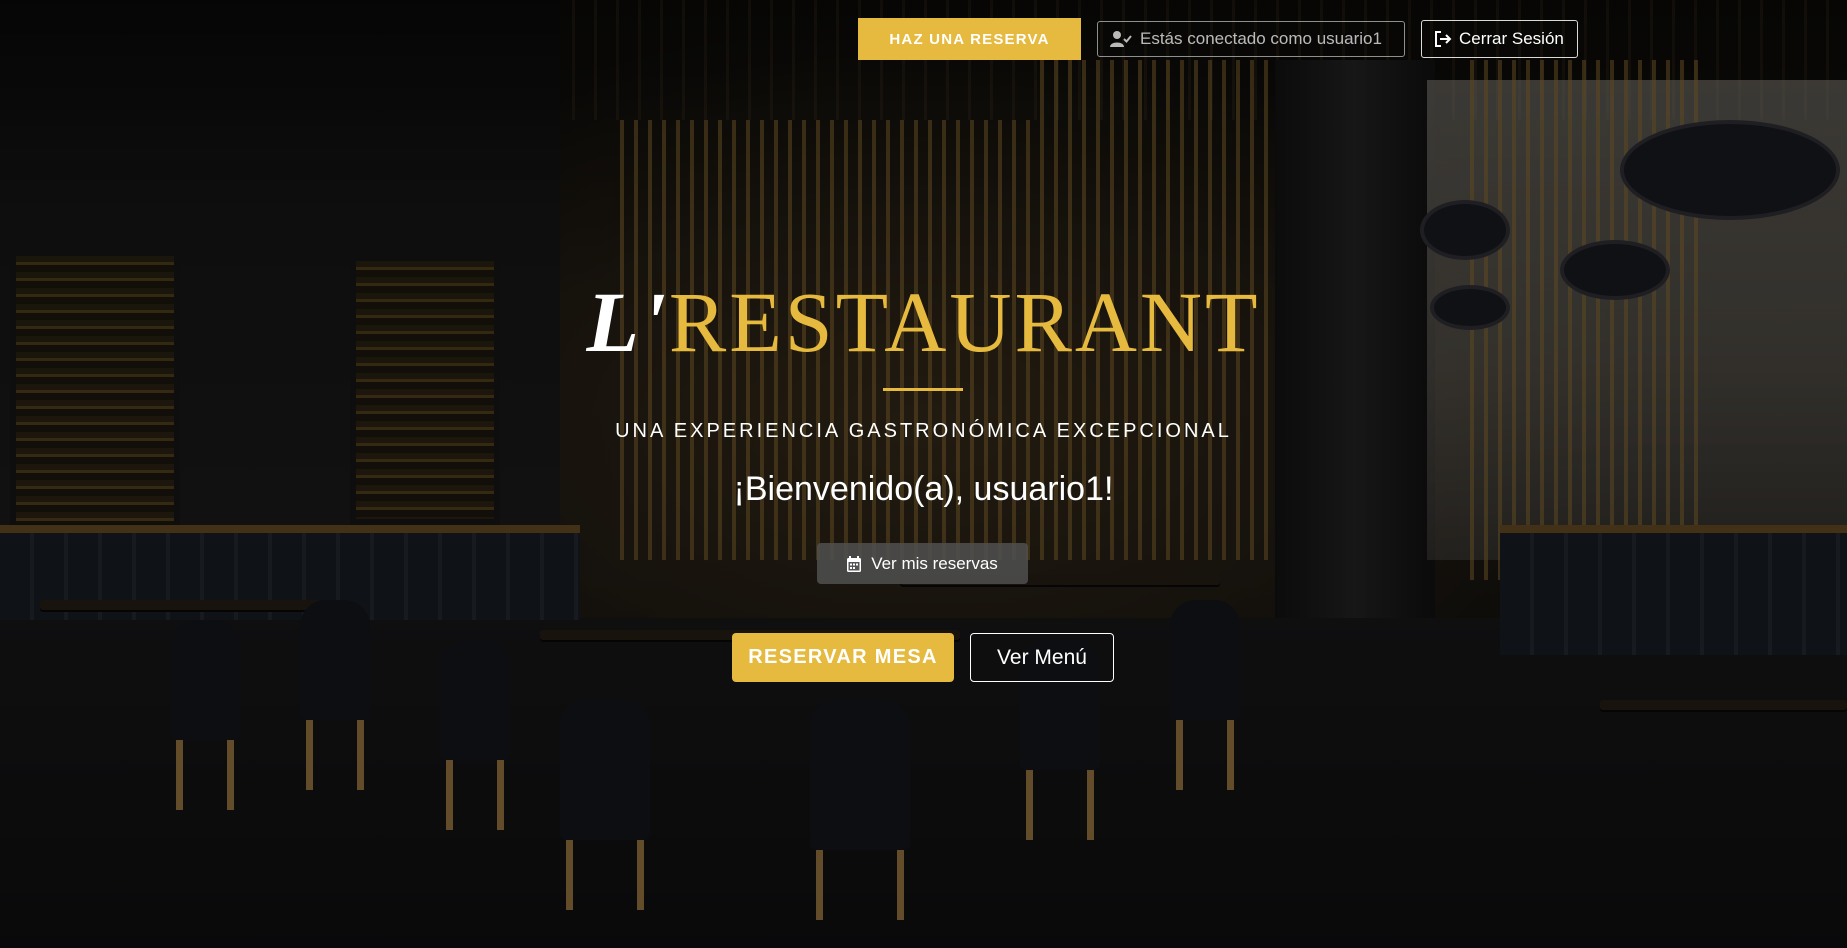 This screenshot has width=1847, height=948. I want to click on brand-logo: L'RESTAURANT, so click(923, 322).